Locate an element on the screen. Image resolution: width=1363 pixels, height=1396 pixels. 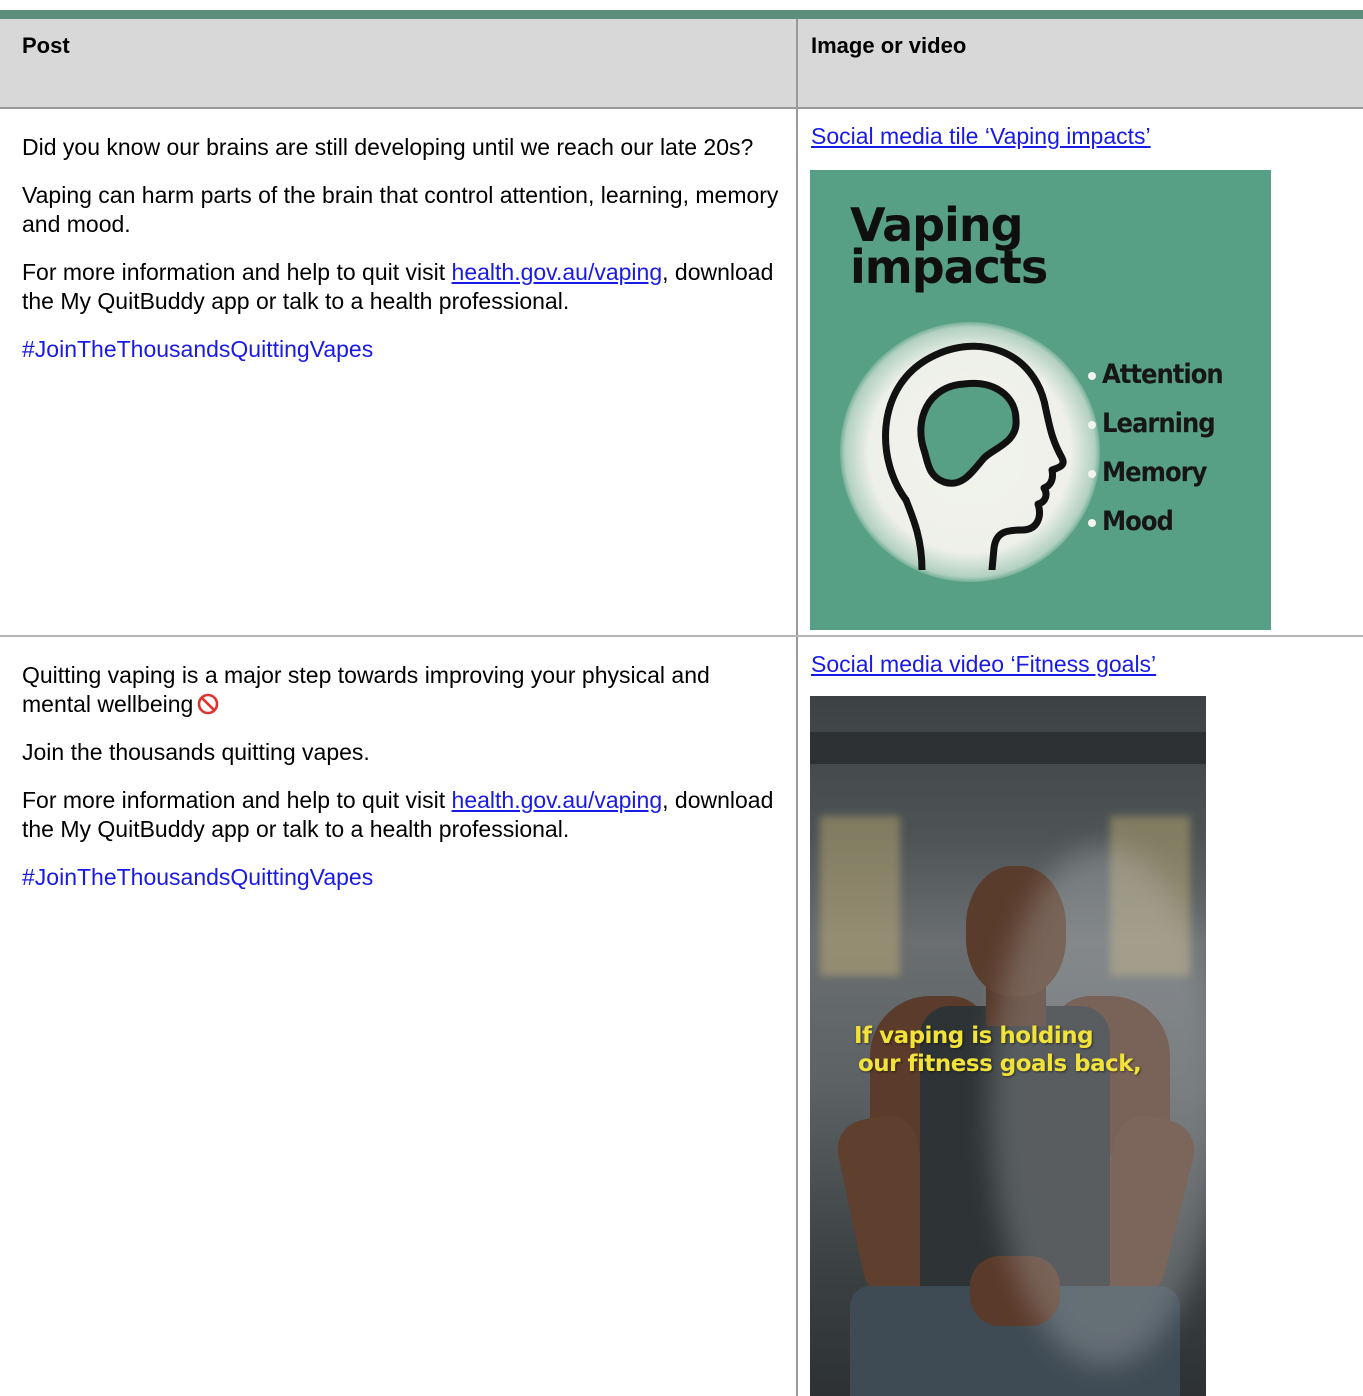
post-2-hashtag: #JoinTheThousandsQuittingVapes is located at coordinates (198, 877).